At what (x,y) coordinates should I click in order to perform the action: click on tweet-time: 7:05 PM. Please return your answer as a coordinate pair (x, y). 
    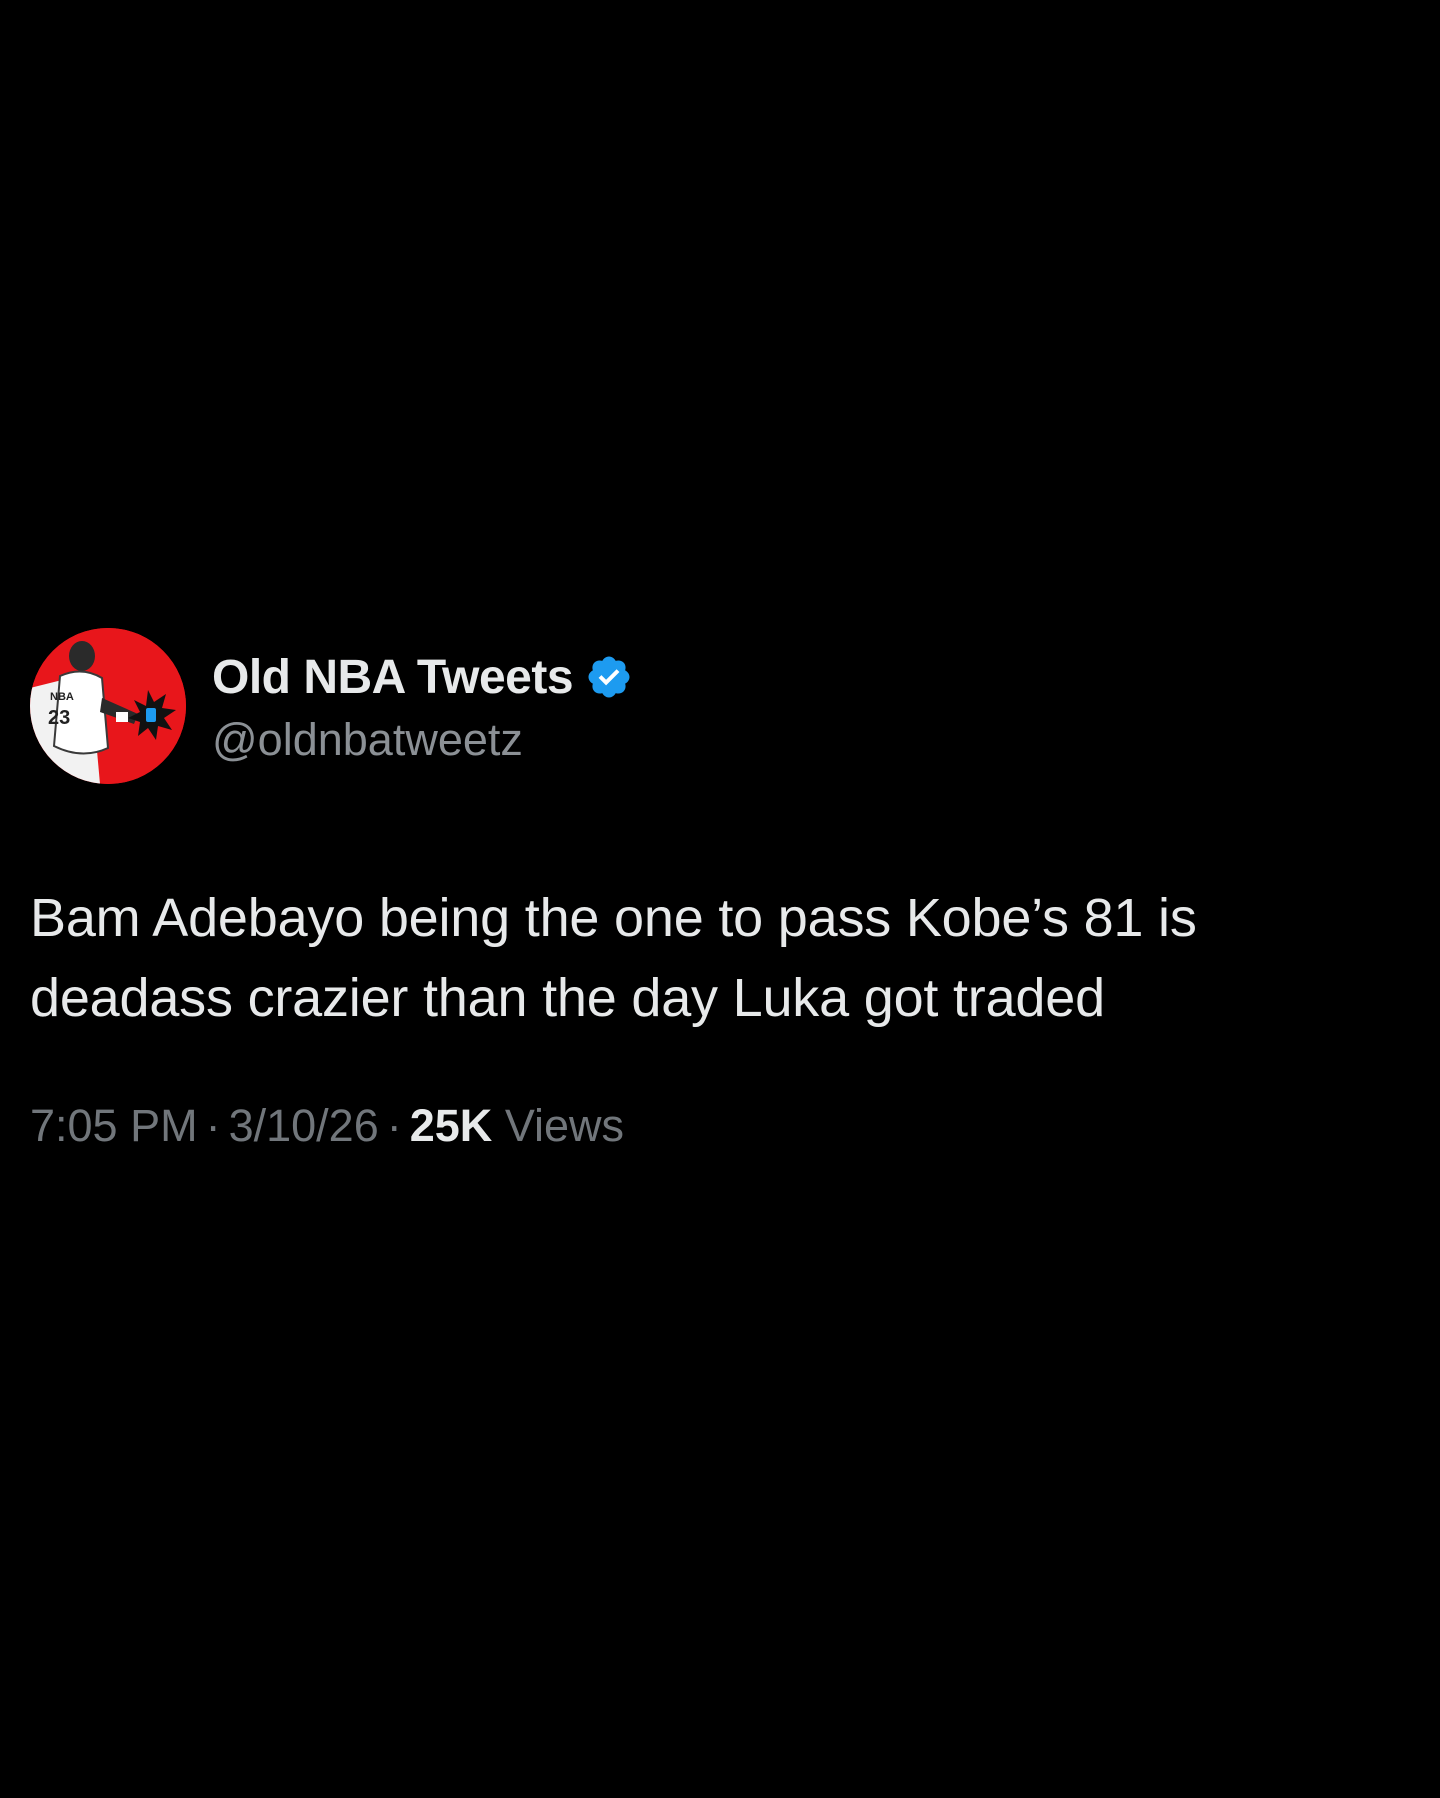
    Looking at the image, I should click on (114, 1125).